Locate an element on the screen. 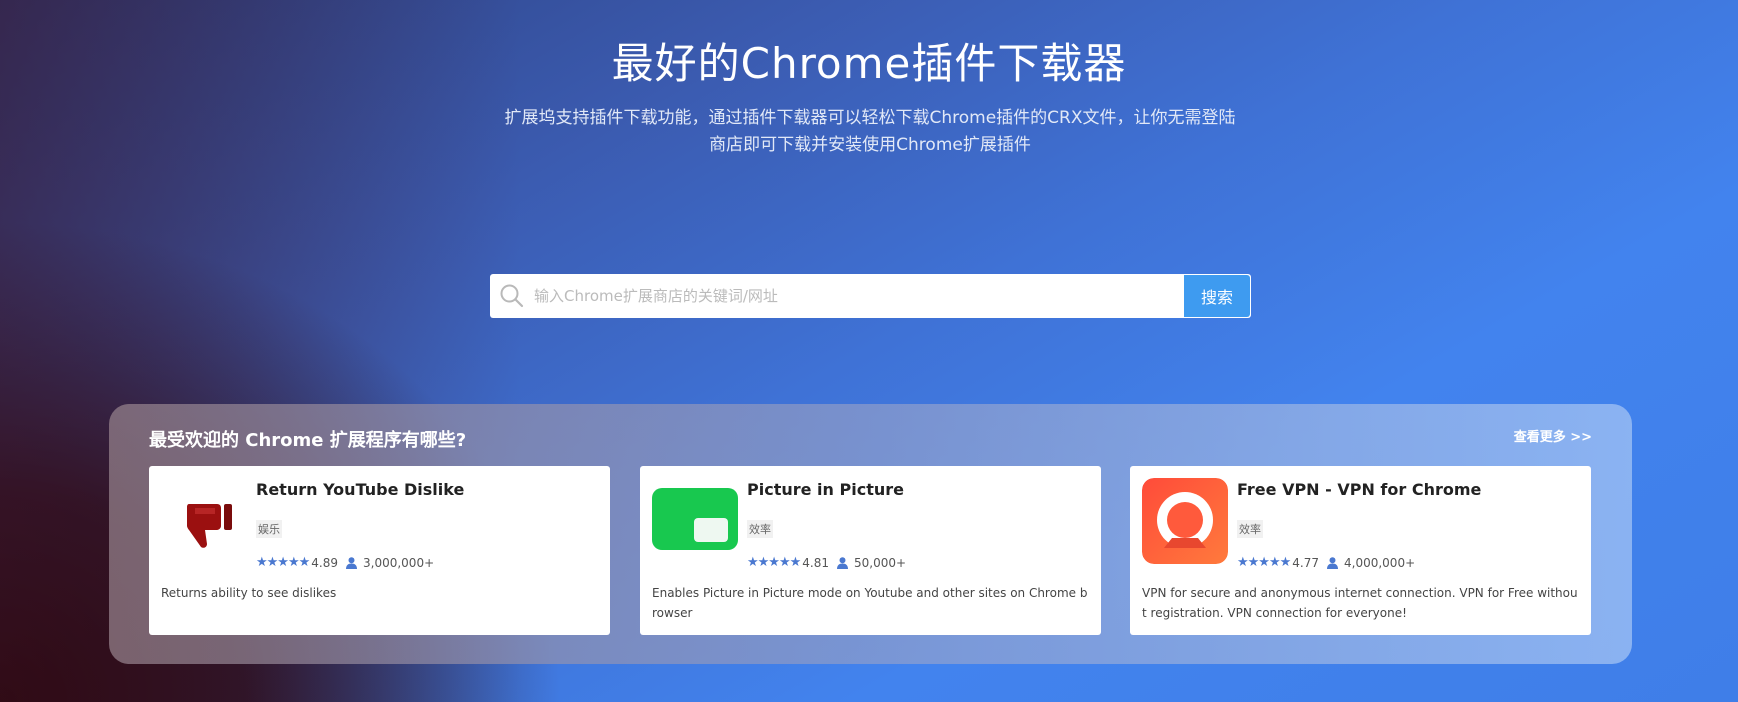 This screenshot has width=1738, height=702. user-count: 4,000,000+ is located at coordinates (1380, 562).